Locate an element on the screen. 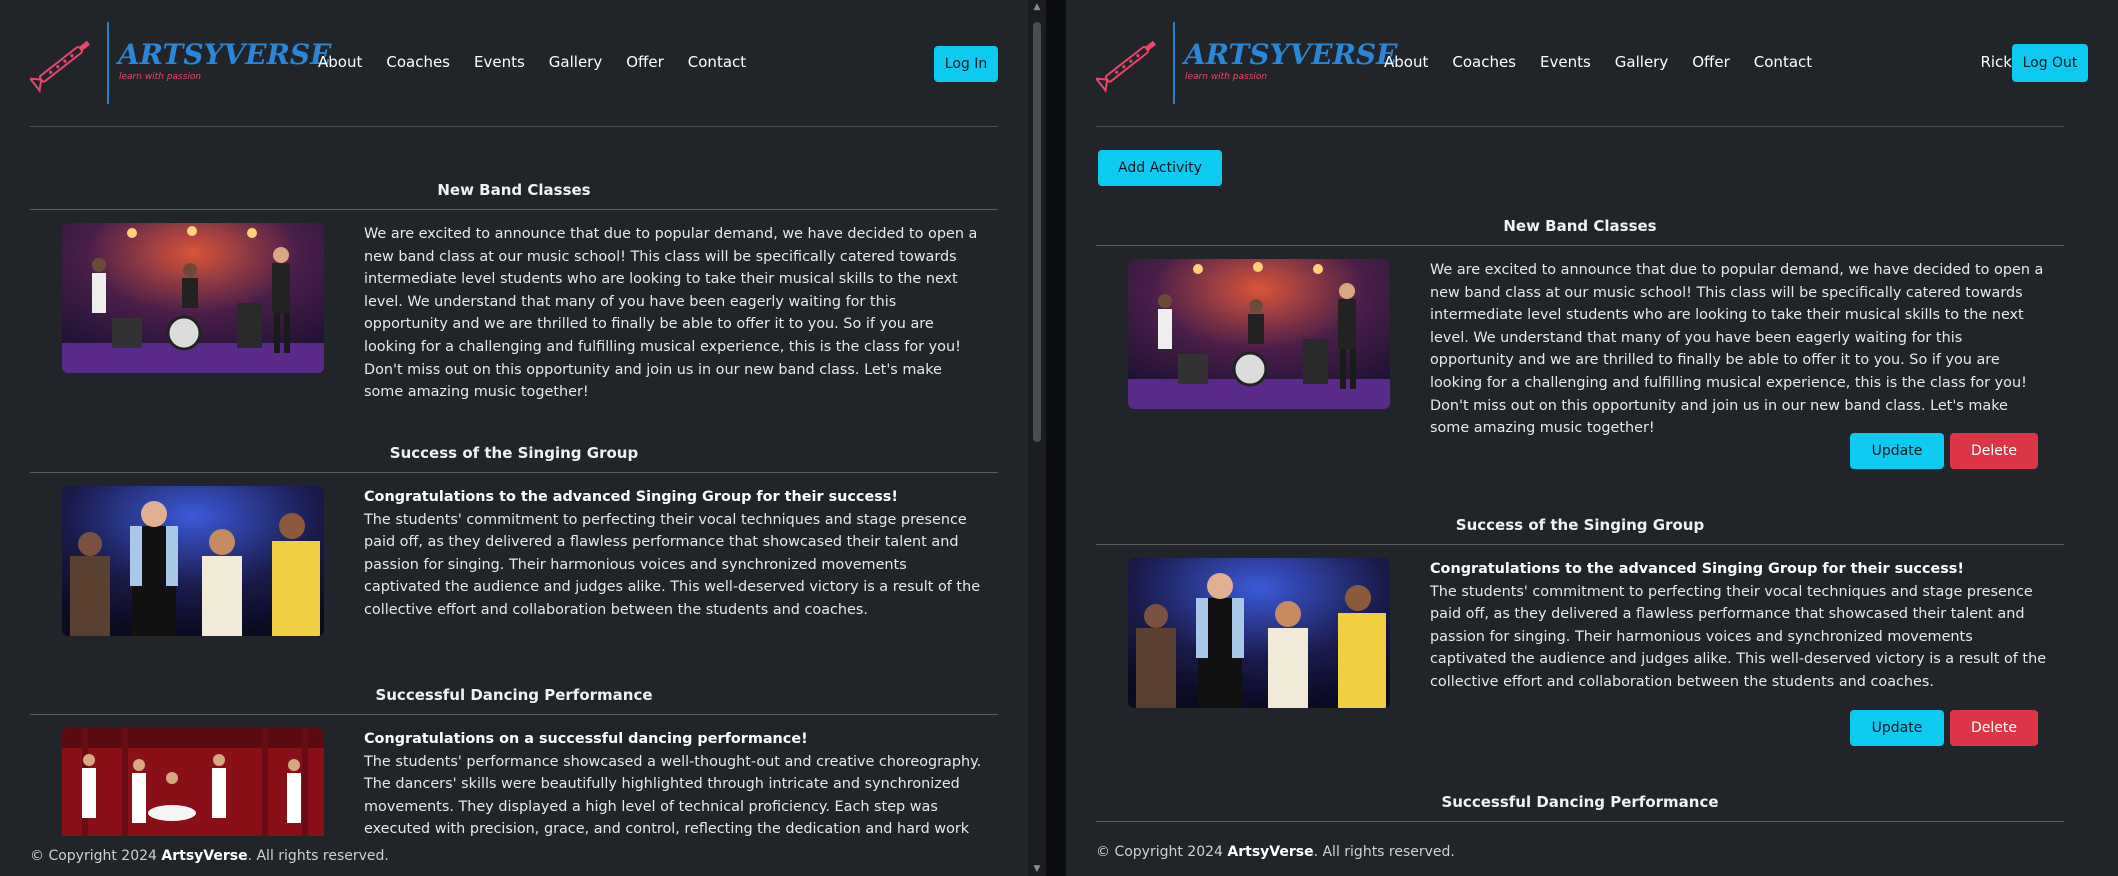  logout-button: Log Out is located at coordinates (2050, 63).